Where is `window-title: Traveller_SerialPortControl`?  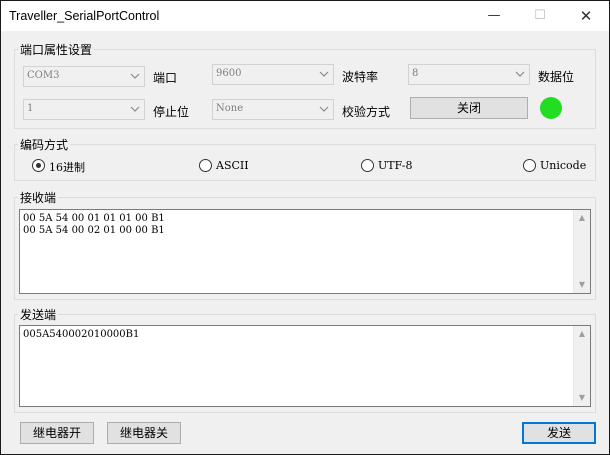 window-title: Traveller_SerialPortControl is located at coordinates (84, 16).